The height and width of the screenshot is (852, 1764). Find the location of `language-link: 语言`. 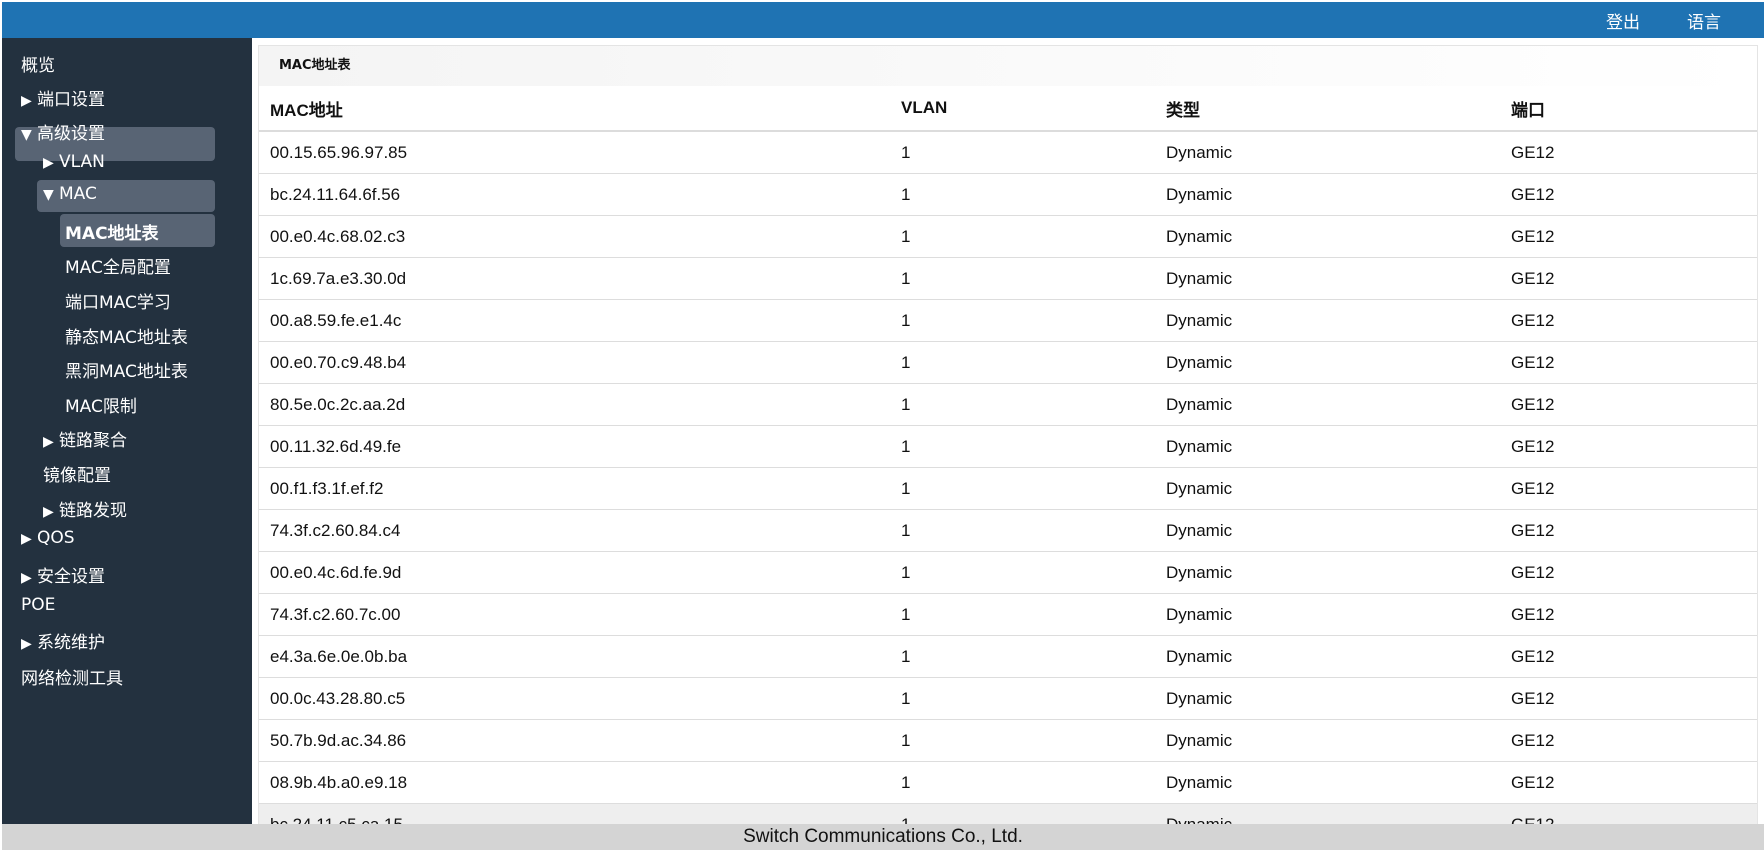

language-link: 语言 is located at coordinates (1704, 20).